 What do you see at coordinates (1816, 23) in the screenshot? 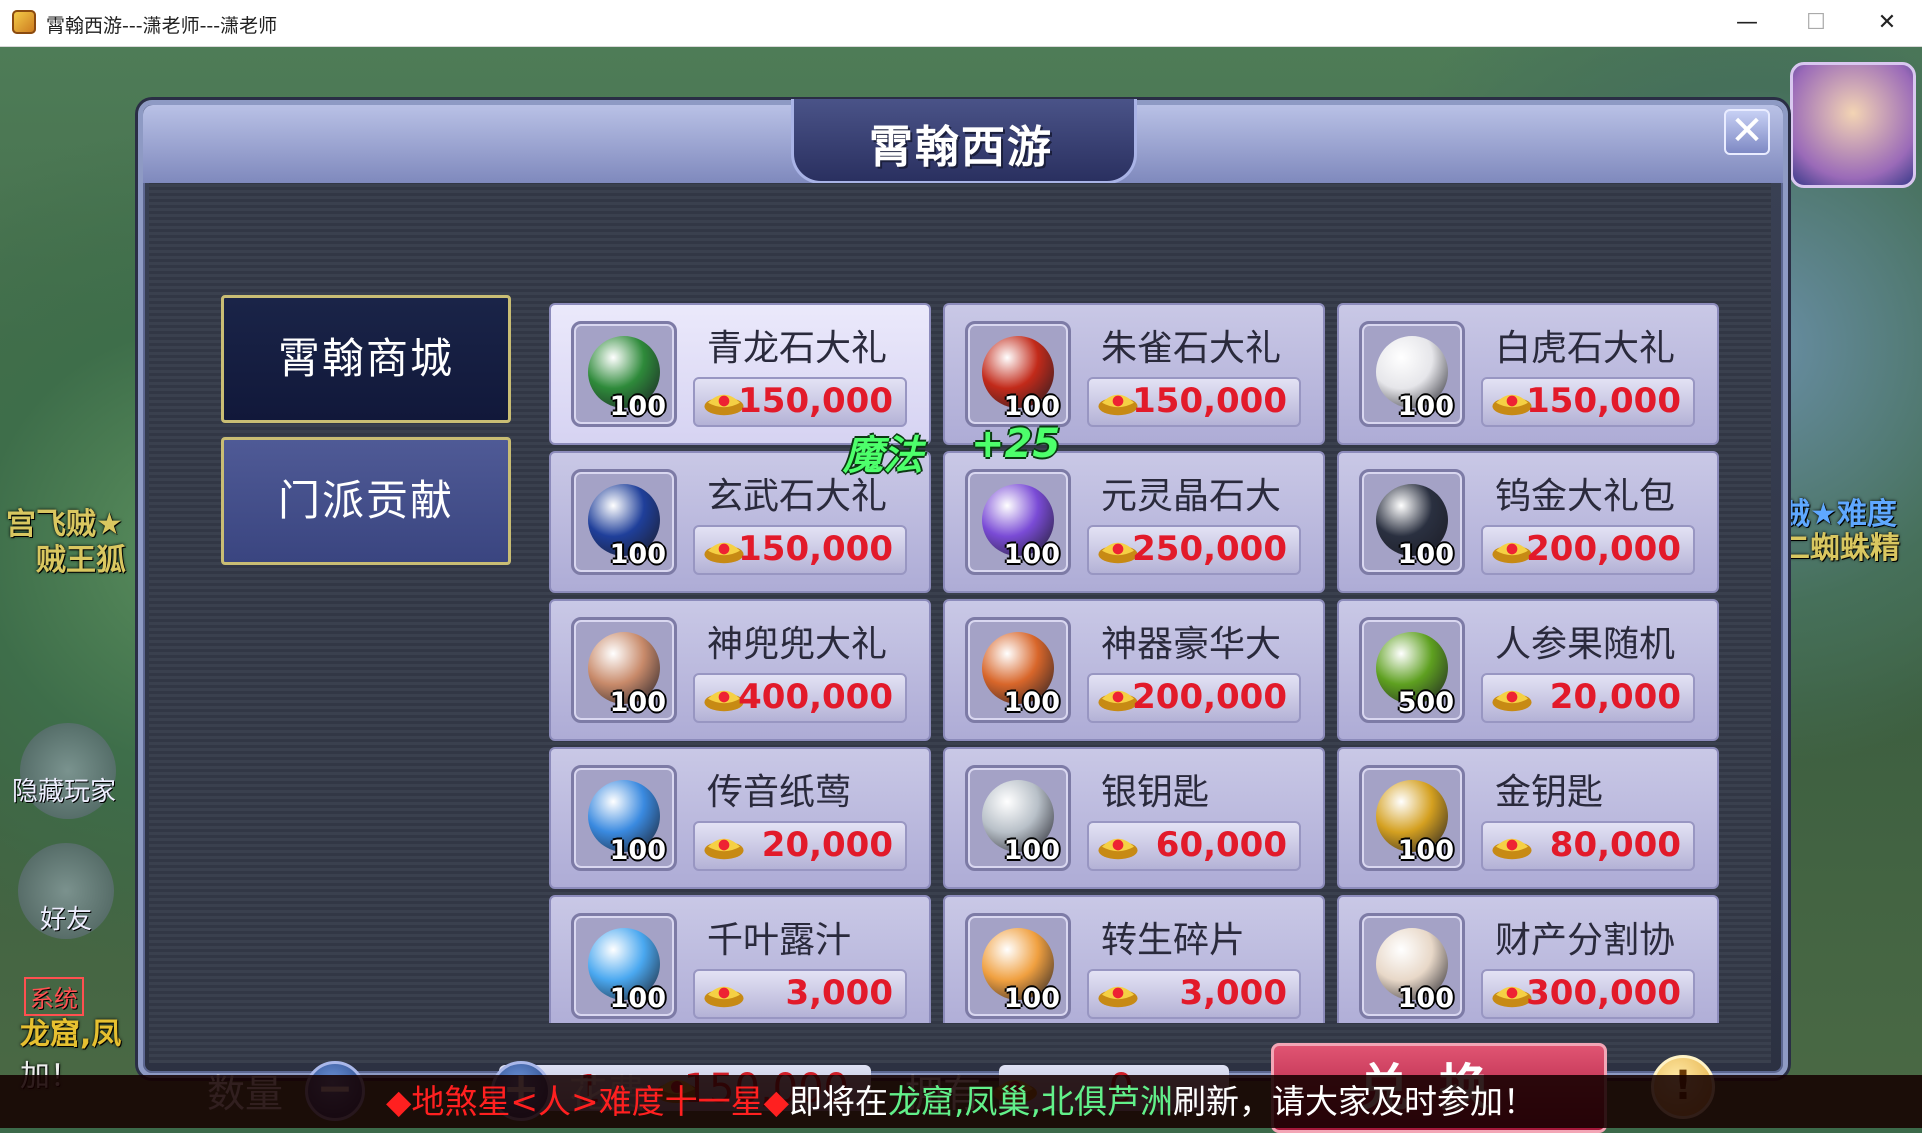
I see `maximize-button: ☐` at bounding box center [1816, 23].